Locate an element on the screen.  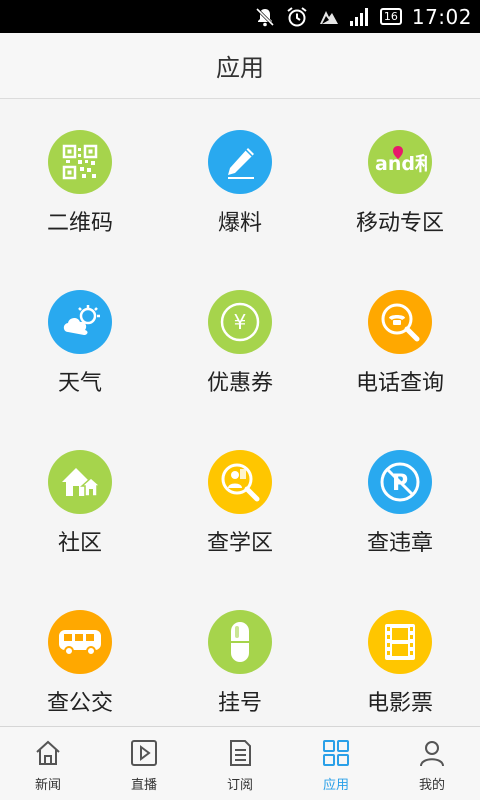
app-school-district: 查学区 is located at coordinates (240, 500).